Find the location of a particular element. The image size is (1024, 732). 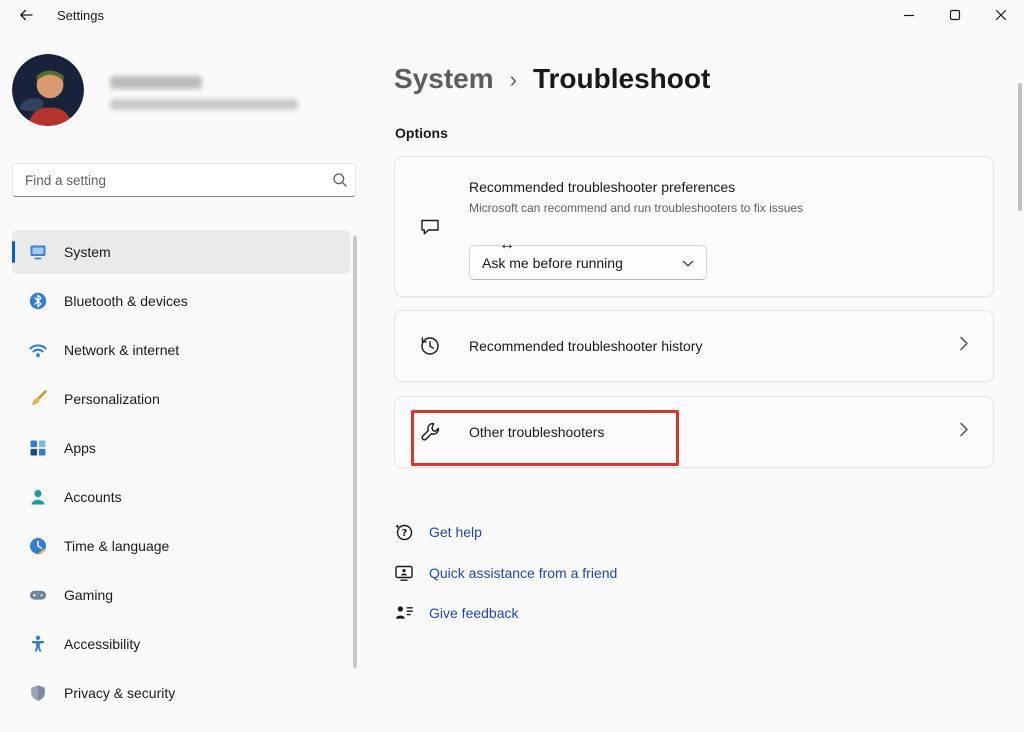

wrench-icon is located at coordinates (430, 432).